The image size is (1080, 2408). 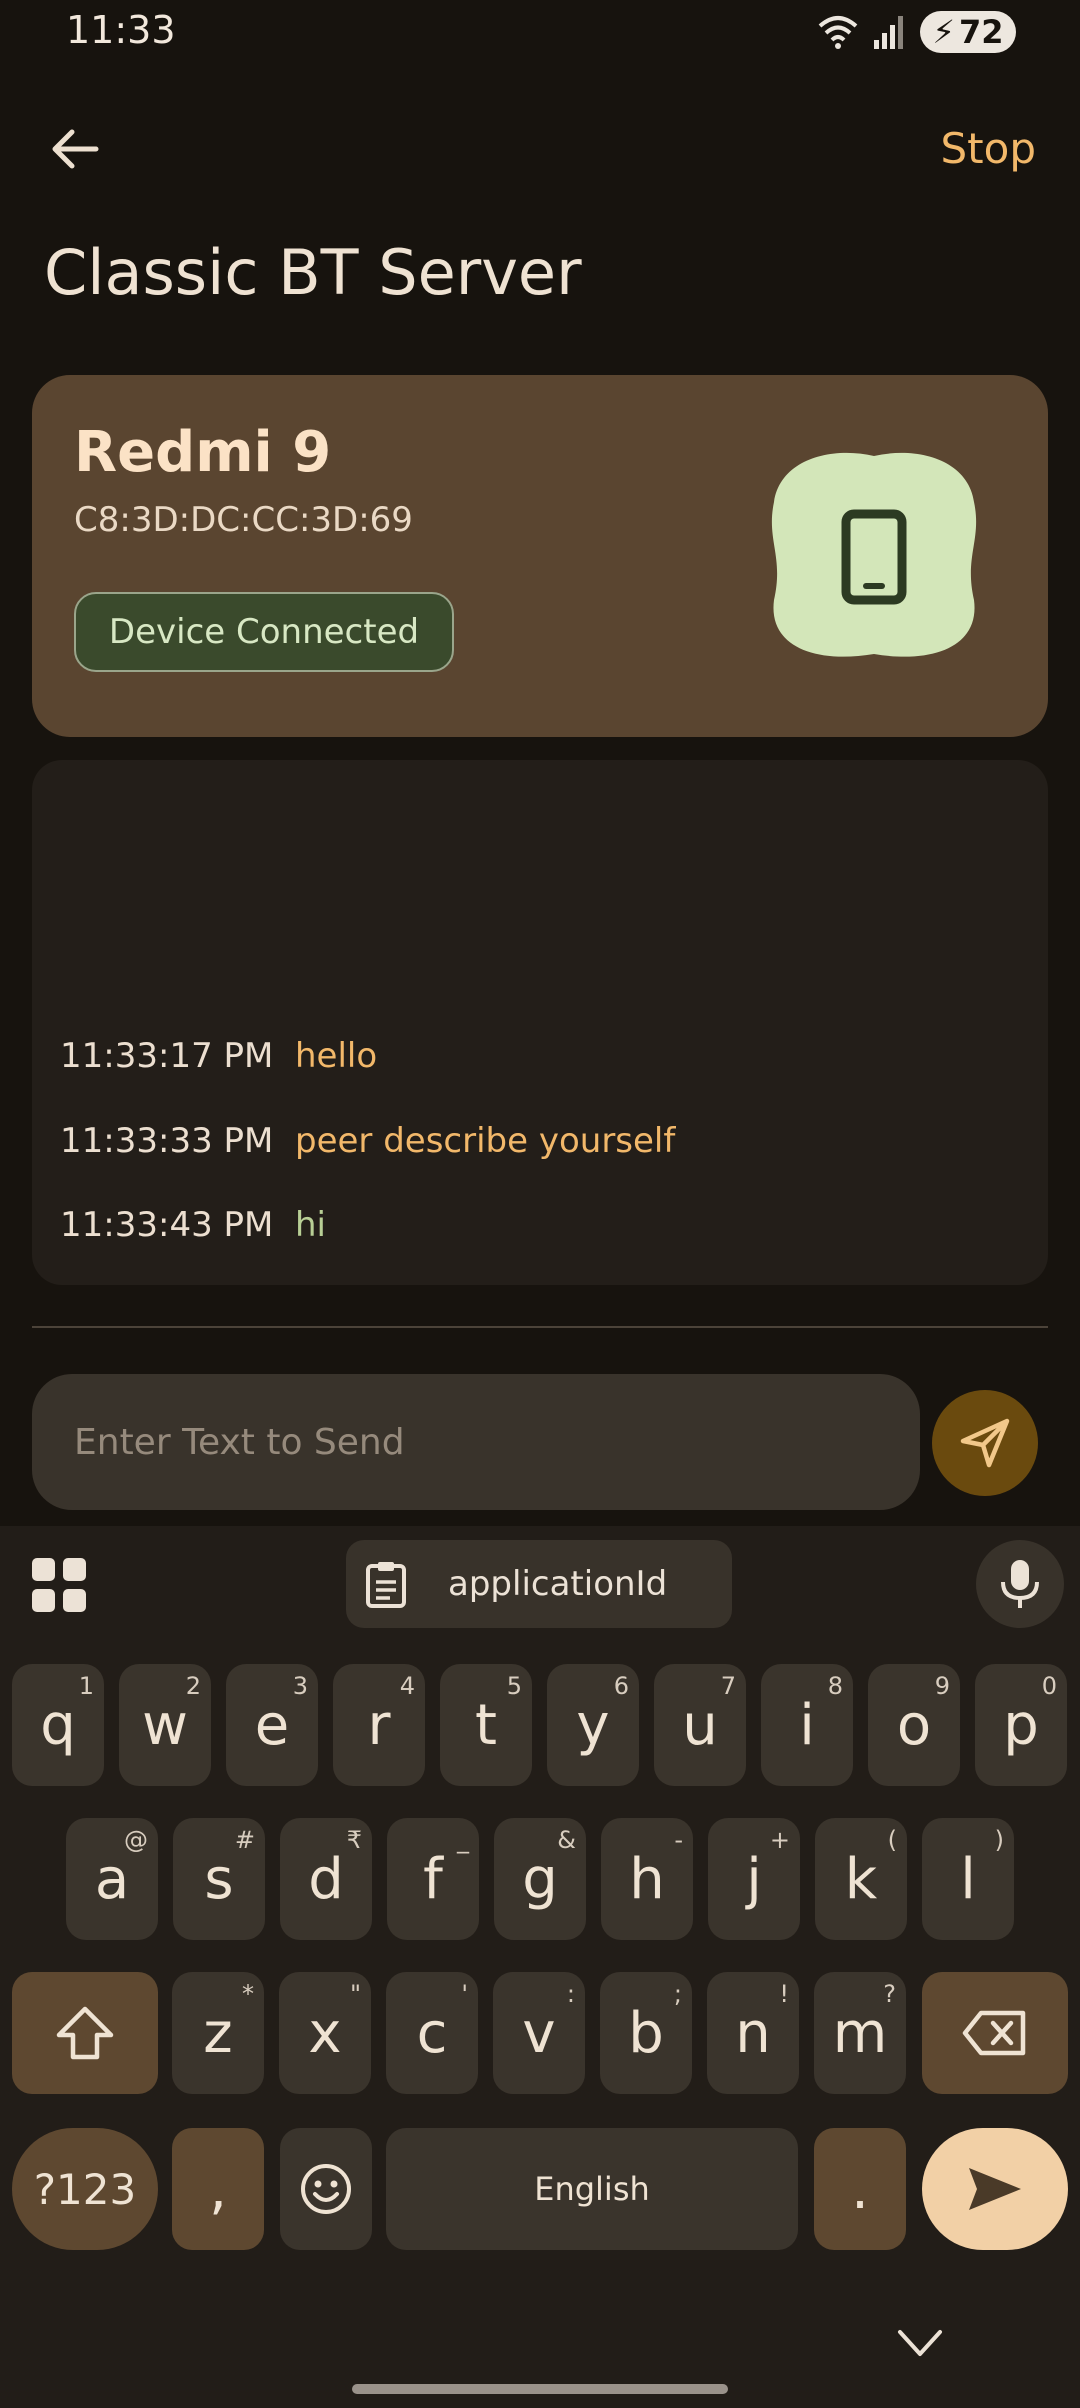 What do you see at coordinates (593, 1725) in the screenshot?
I see `key-y: y6` at bounding box center [593, 1725].